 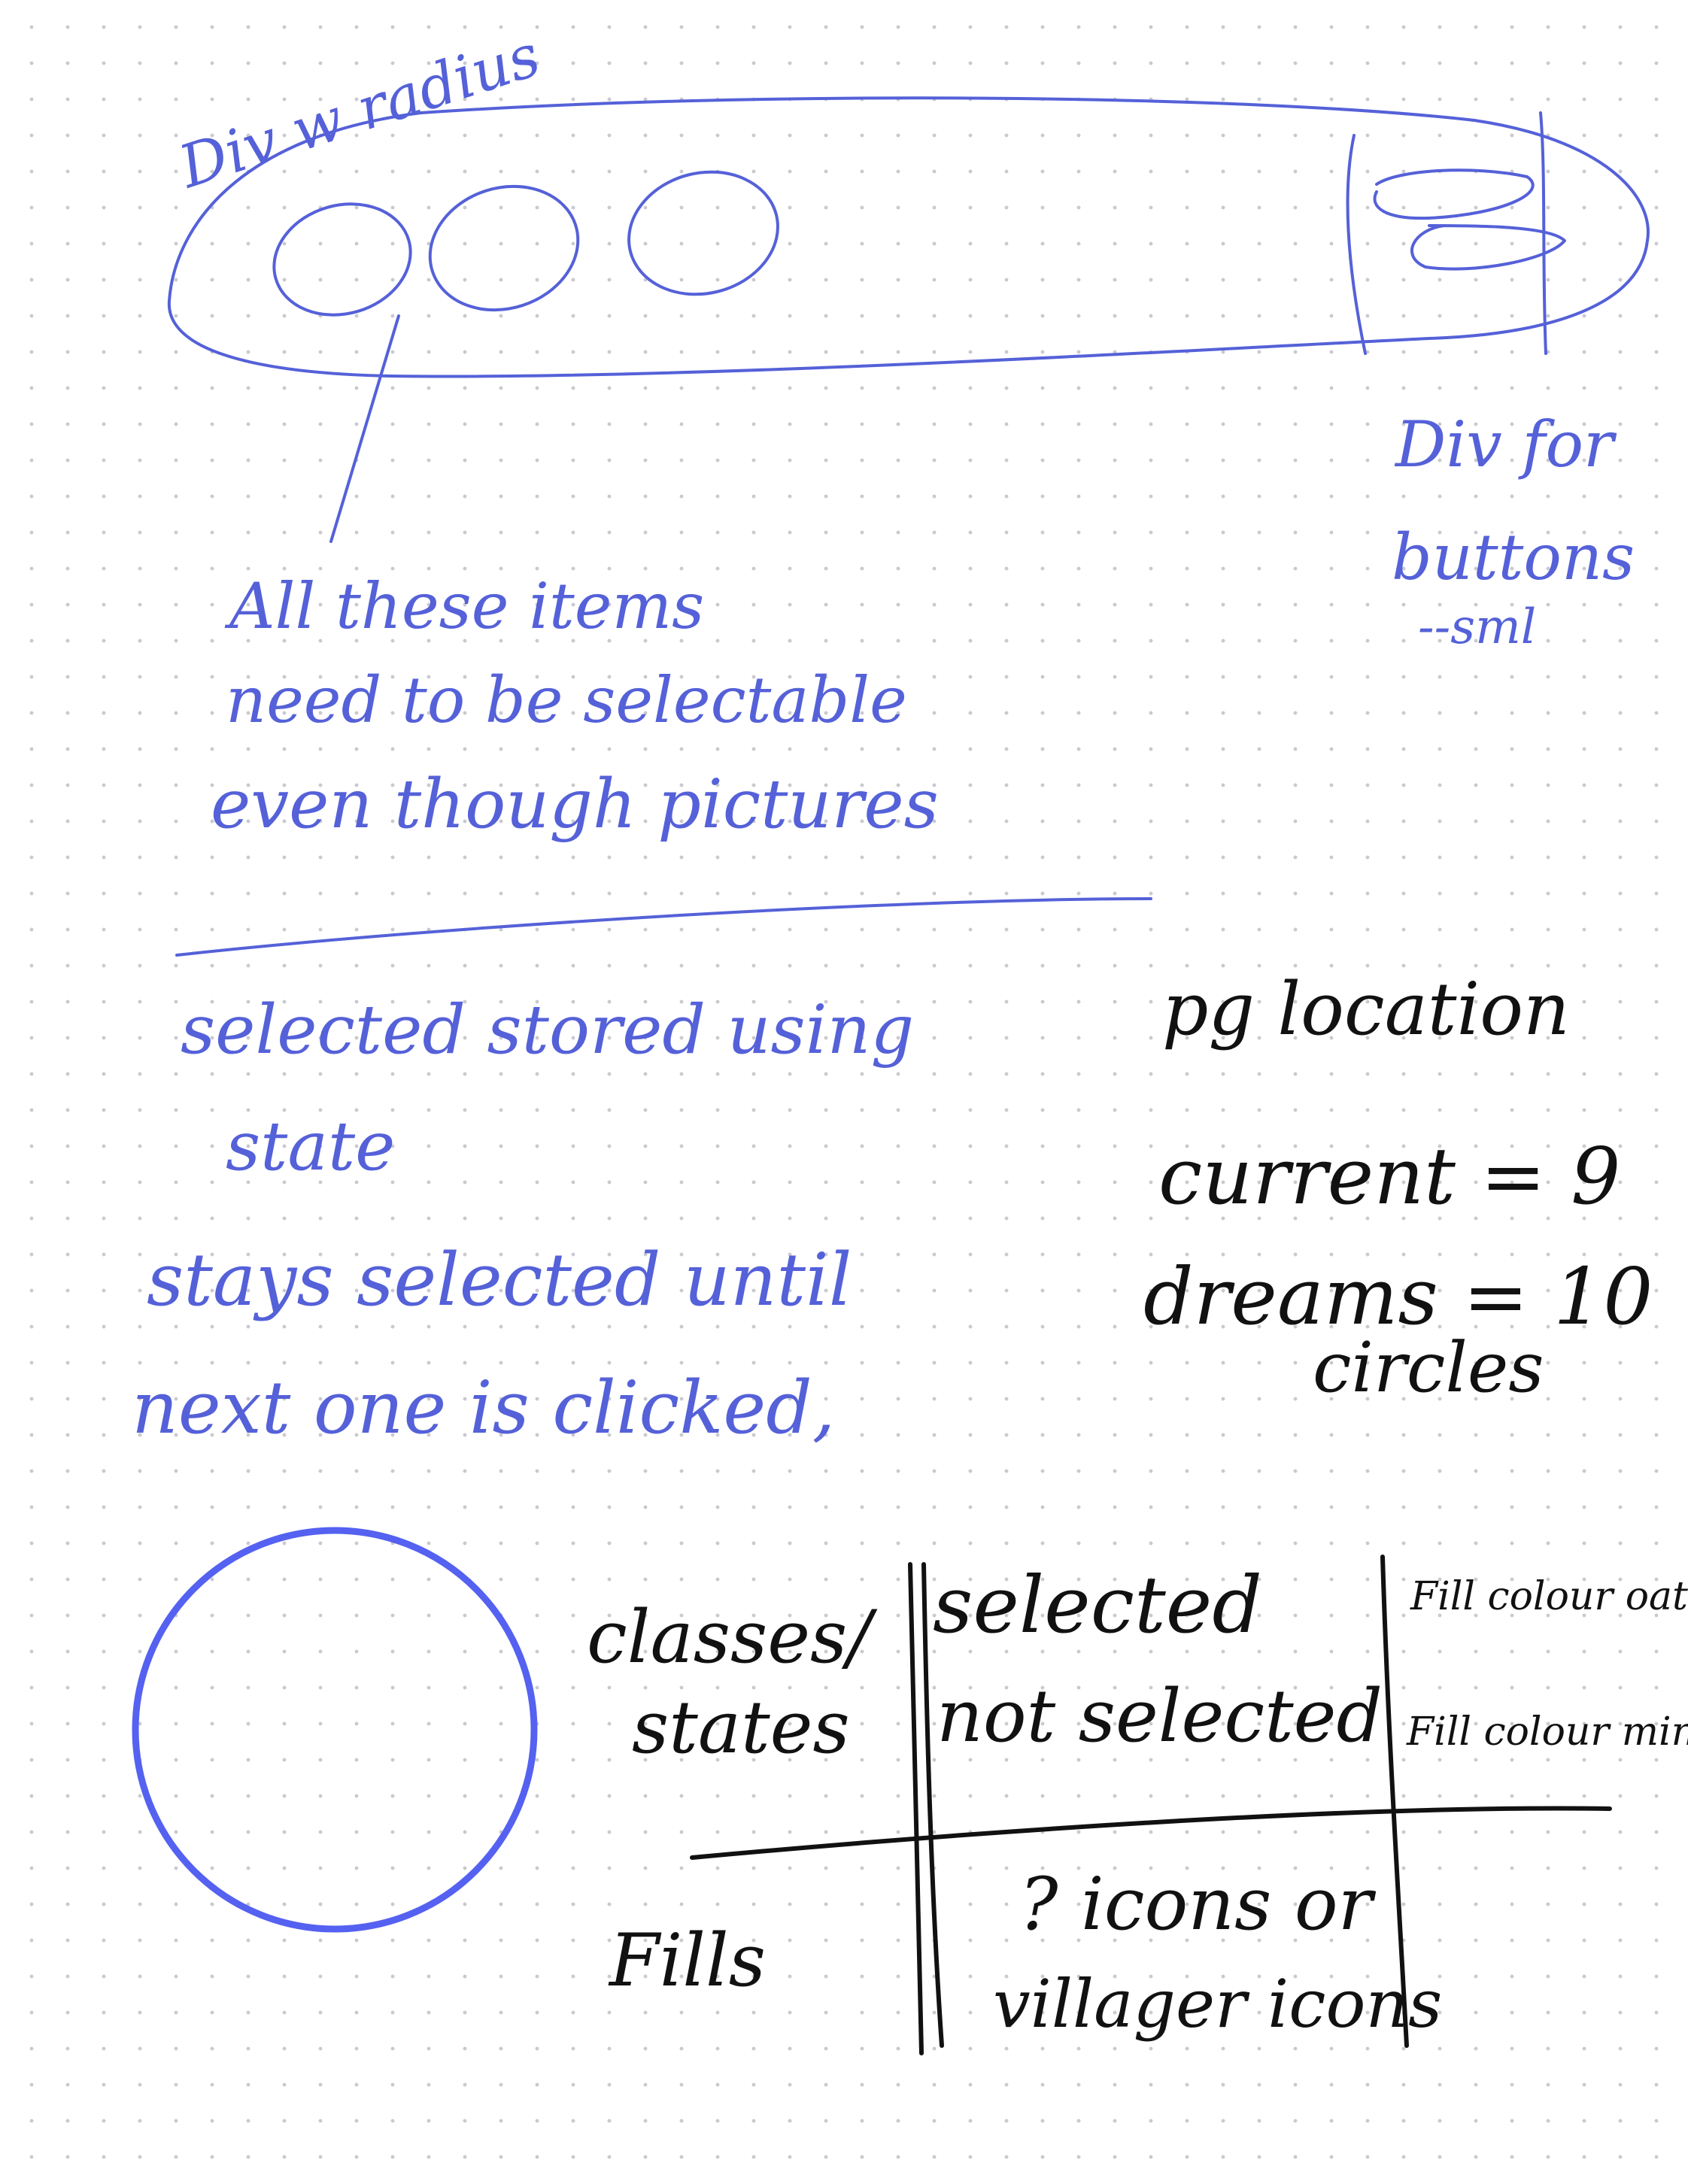 I want to click on page-location-line-1: pg location, so click(x=1366, y=1009).